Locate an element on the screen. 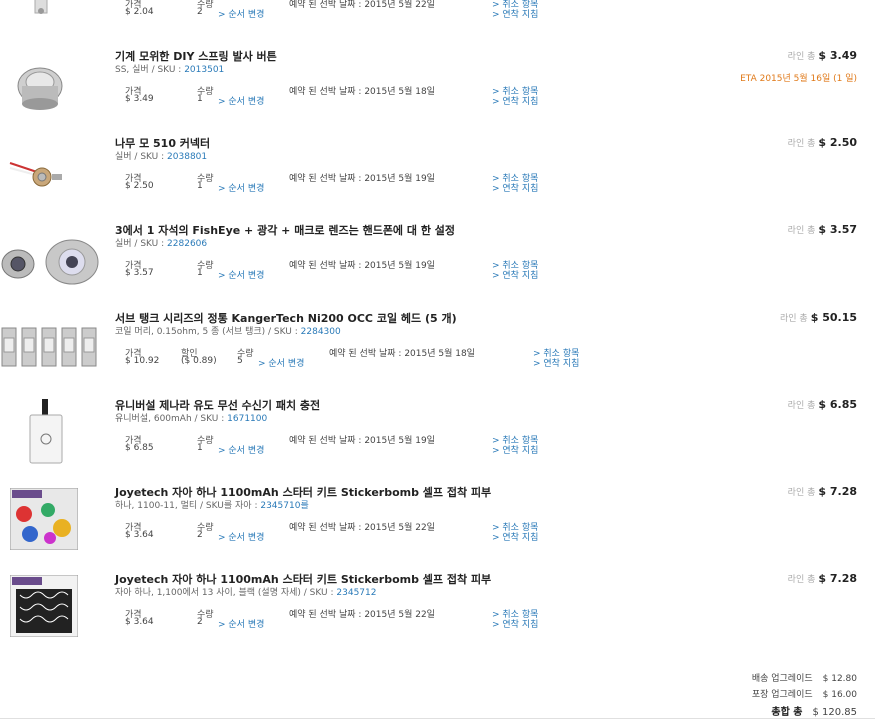  product-variant: SS, 실버 / SKU : 2013501 is located at coordinates (170, 70).